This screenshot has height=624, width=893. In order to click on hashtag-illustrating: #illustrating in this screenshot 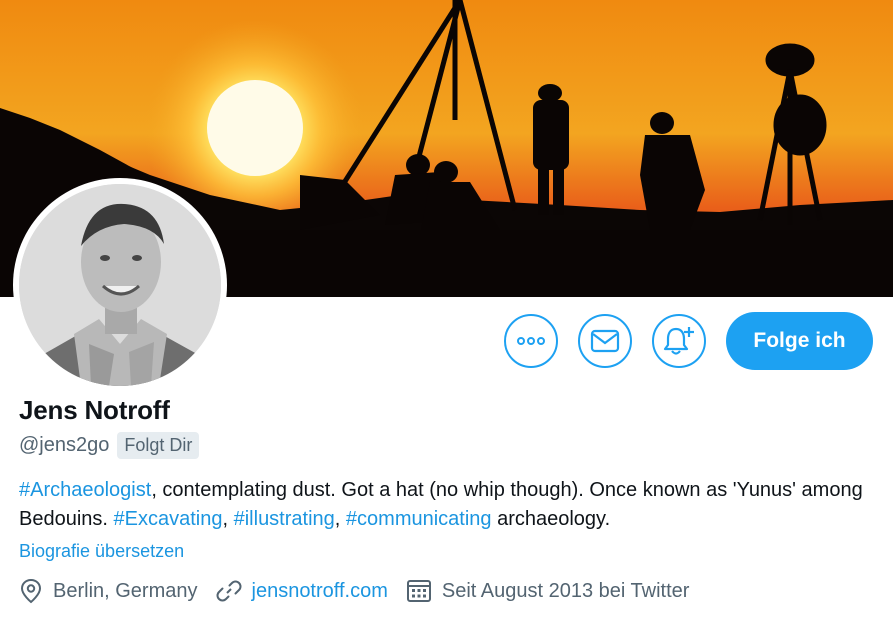, I will do `click(284, 519)`.